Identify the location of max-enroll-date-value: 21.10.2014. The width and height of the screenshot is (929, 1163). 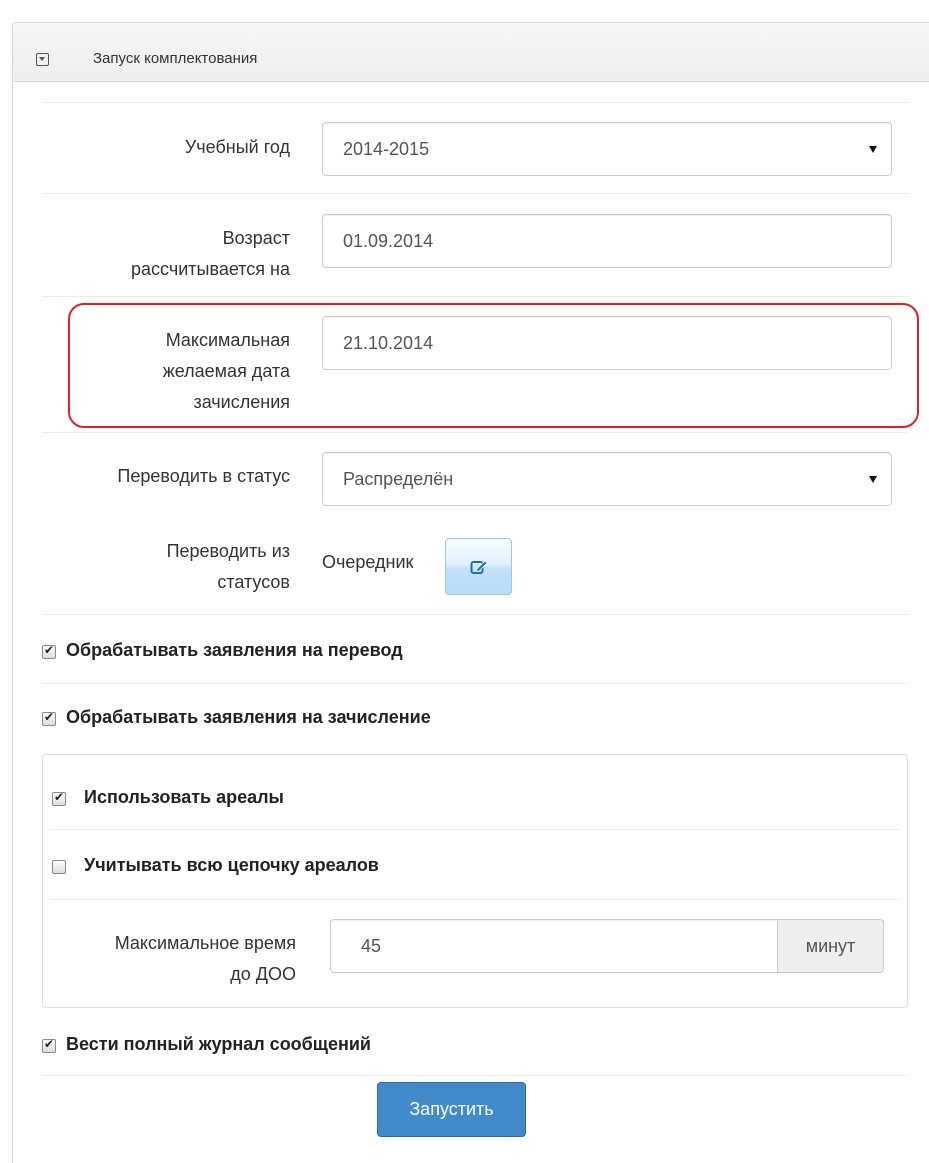
(388, 342).